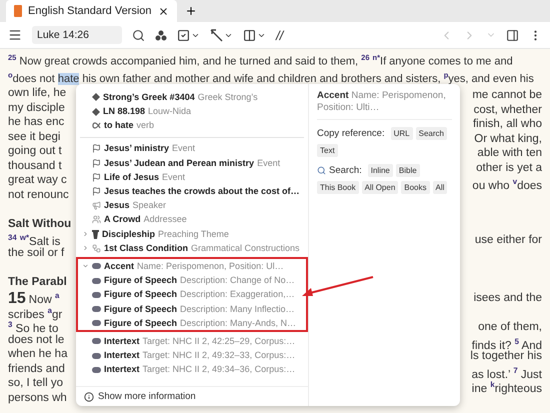 This screenshot has height=413, width=550. I want to click on verse-text: great way c, so click(37, 180).